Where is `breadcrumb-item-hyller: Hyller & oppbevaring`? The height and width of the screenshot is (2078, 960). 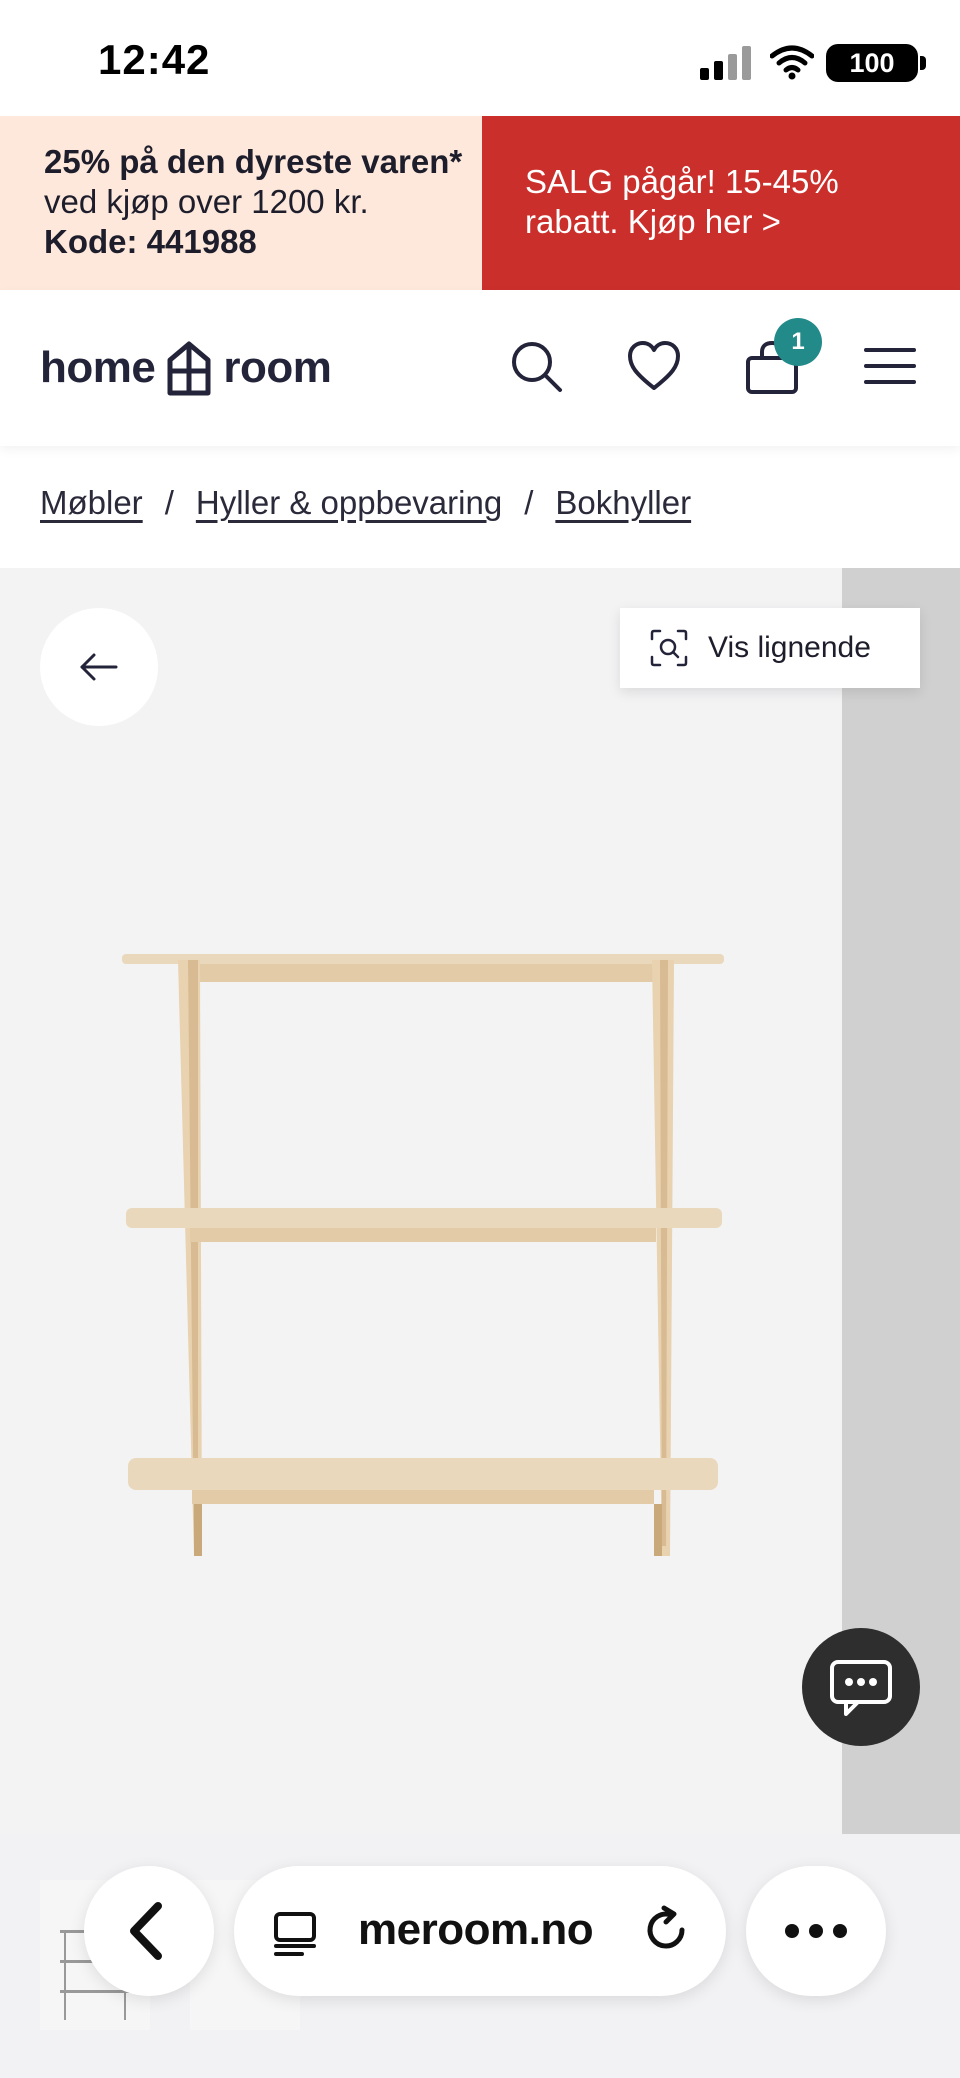
breadcrumb-item-hyller: Hyller & oppbevaring is located at coordinates (349, 503).